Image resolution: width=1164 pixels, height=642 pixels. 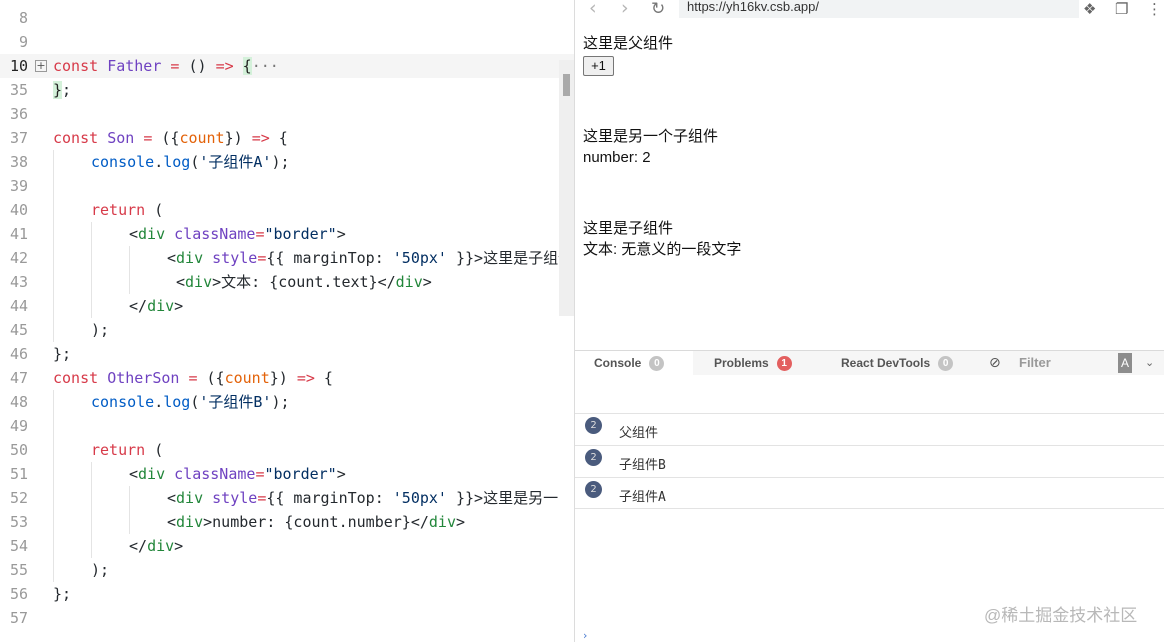 What do you see at coordinates (566, 188) in the screenshot?
I see `editor-scrollbar` at bounding box center [566, 188].